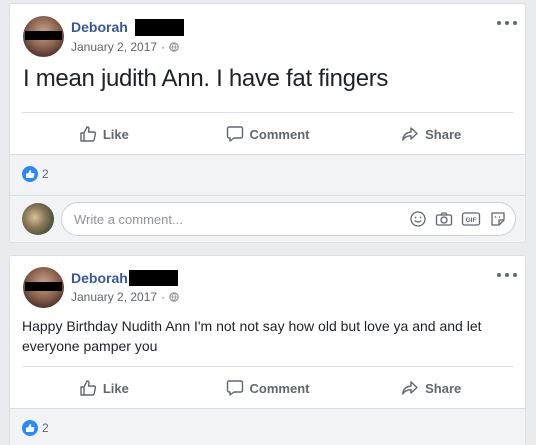 This screenshot has height=445, width=536. I want to click on comment-tools: GIF, so click(458, 219).